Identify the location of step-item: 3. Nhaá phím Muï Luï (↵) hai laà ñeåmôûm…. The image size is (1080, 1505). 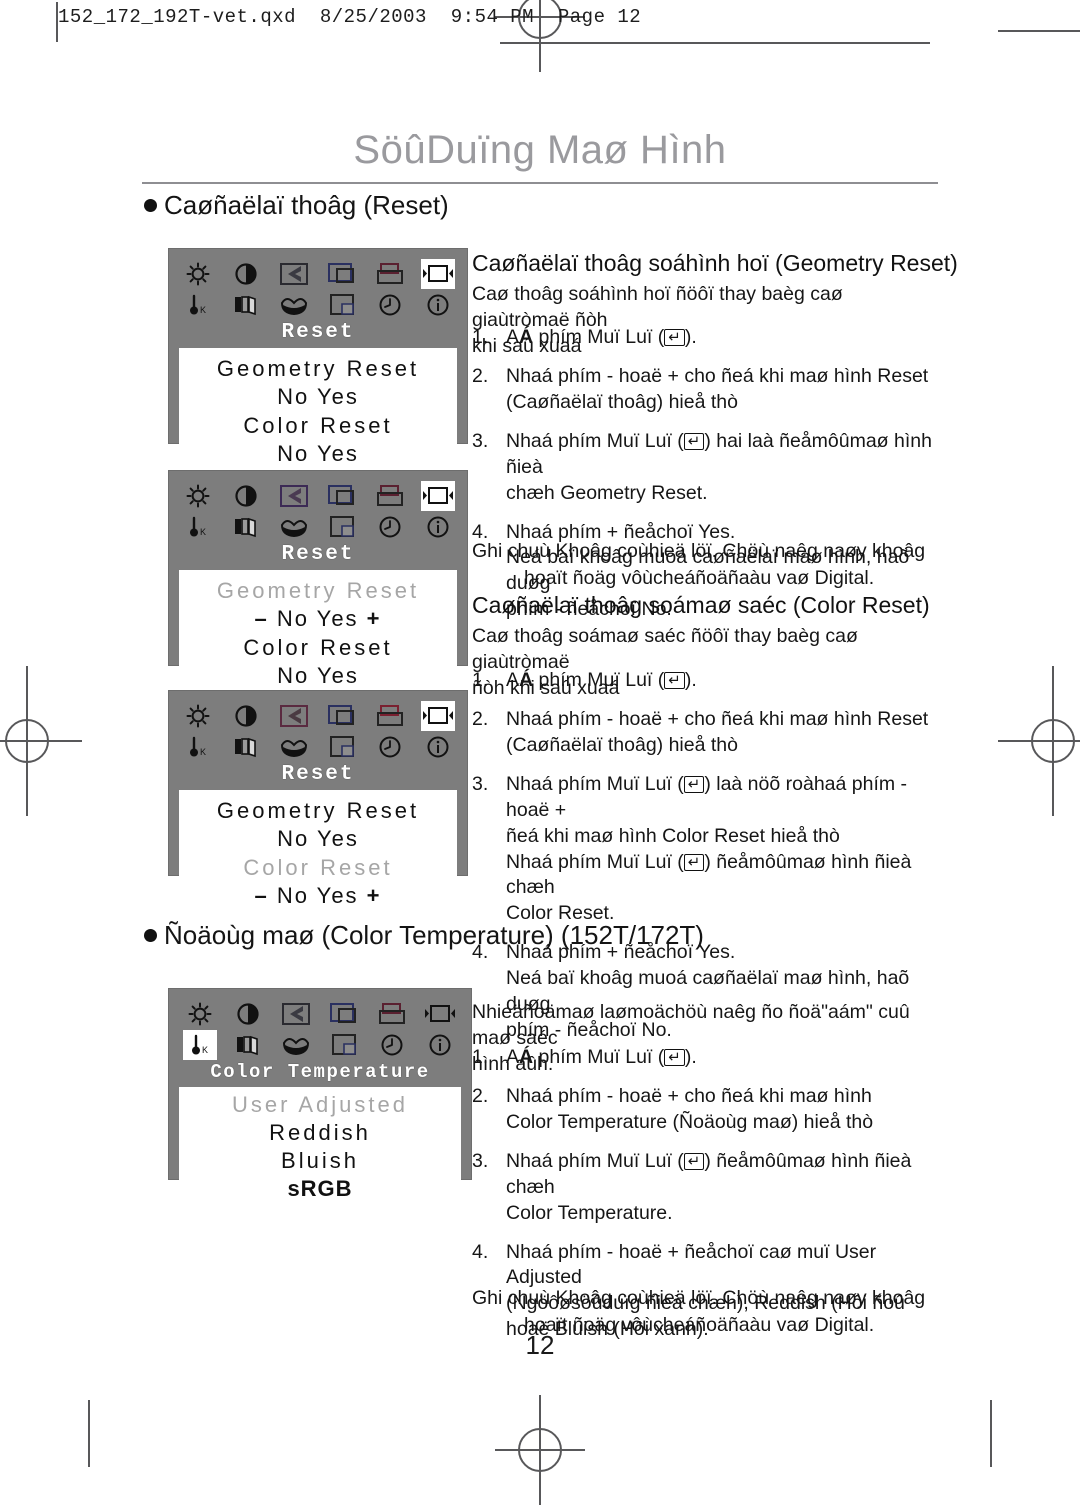
(712, 468).